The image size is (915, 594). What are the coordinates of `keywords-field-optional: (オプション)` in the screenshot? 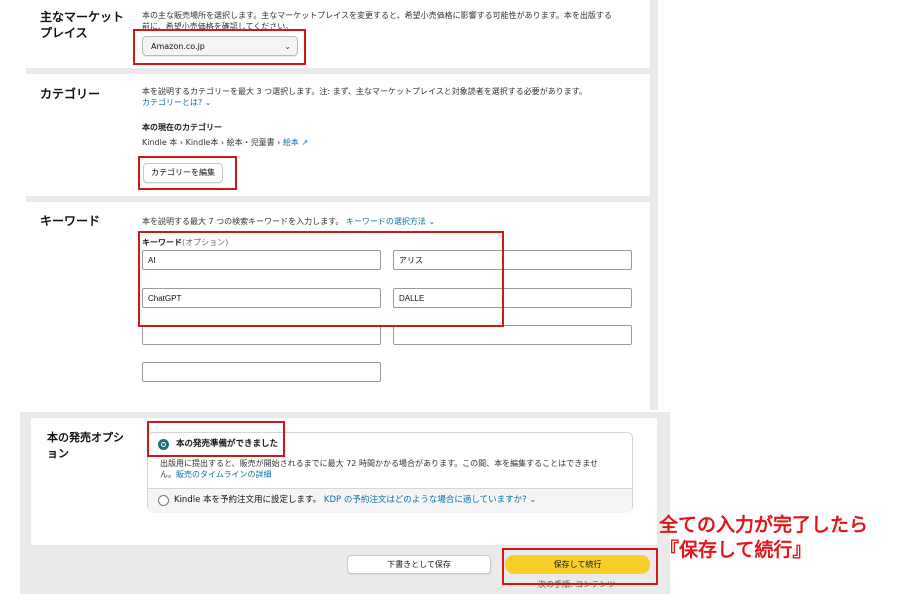 It's located at (205, 242).